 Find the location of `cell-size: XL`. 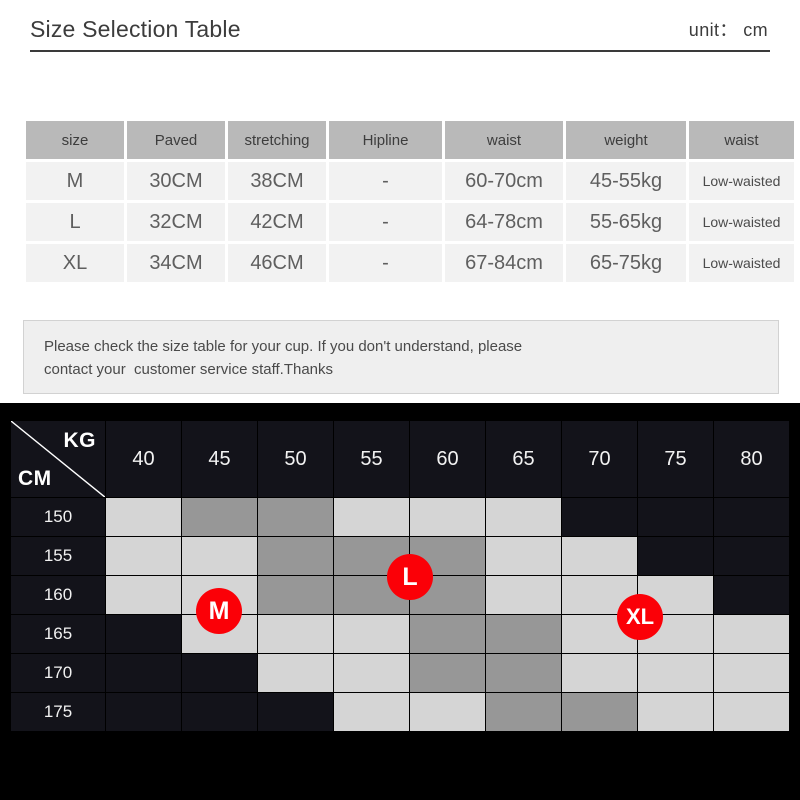

cell-size: XL is located at coordinates (75, 263).